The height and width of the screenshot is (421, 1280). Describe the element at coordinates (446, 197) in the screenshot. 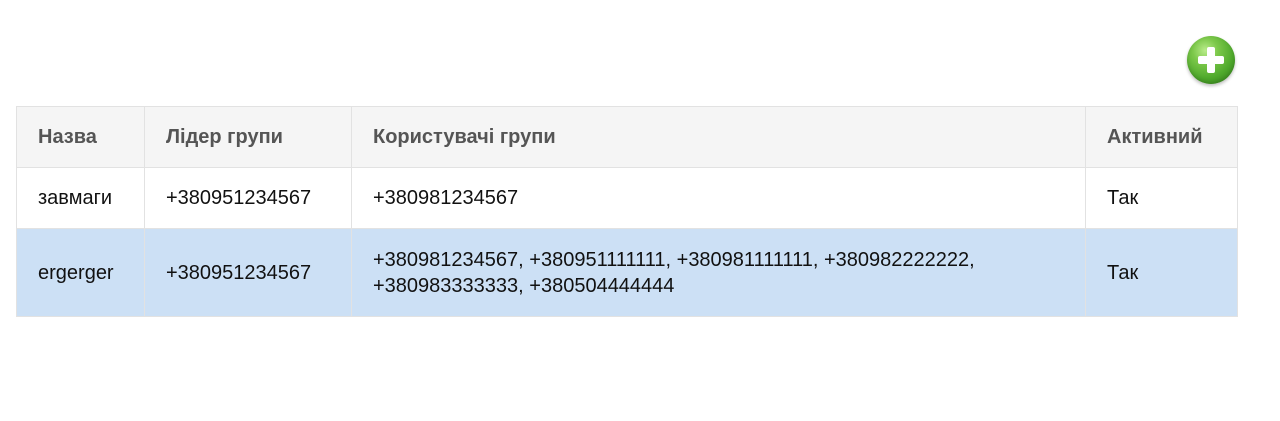

I see `group-users-text: +380981234567` at that location.